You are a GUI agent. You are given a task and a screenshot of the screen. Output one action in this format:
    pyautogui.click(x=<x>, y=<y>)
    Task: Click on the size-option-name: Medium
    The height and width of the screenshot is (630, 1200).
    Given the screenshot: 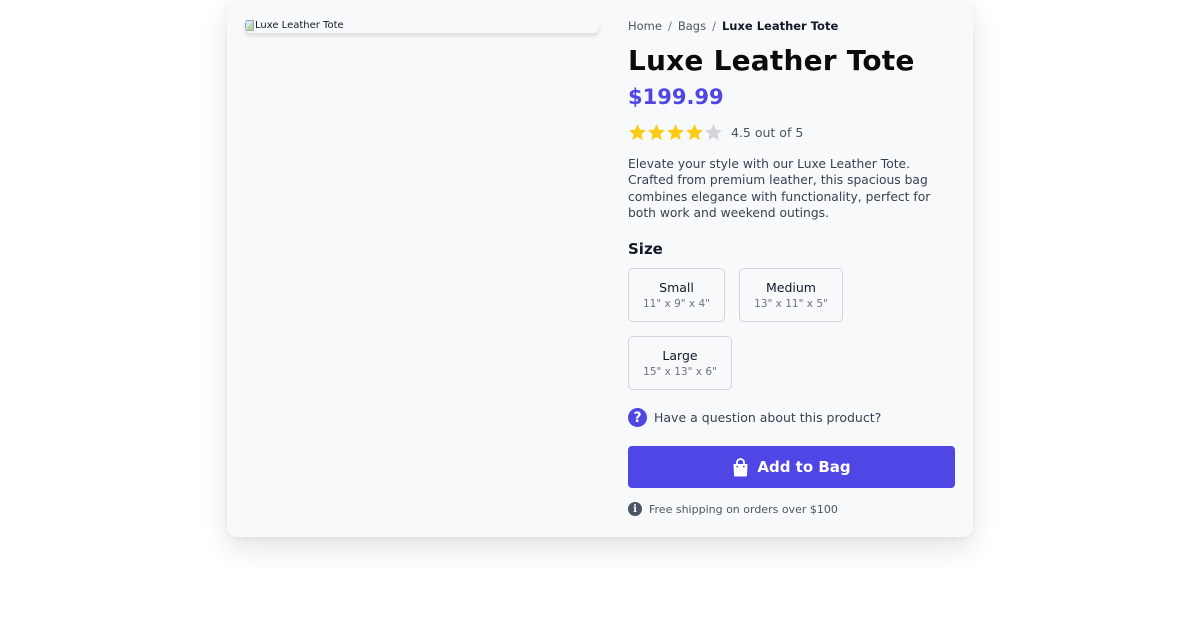 What is the action you would take?
    pyautogui.click(x=791, y=287)
    